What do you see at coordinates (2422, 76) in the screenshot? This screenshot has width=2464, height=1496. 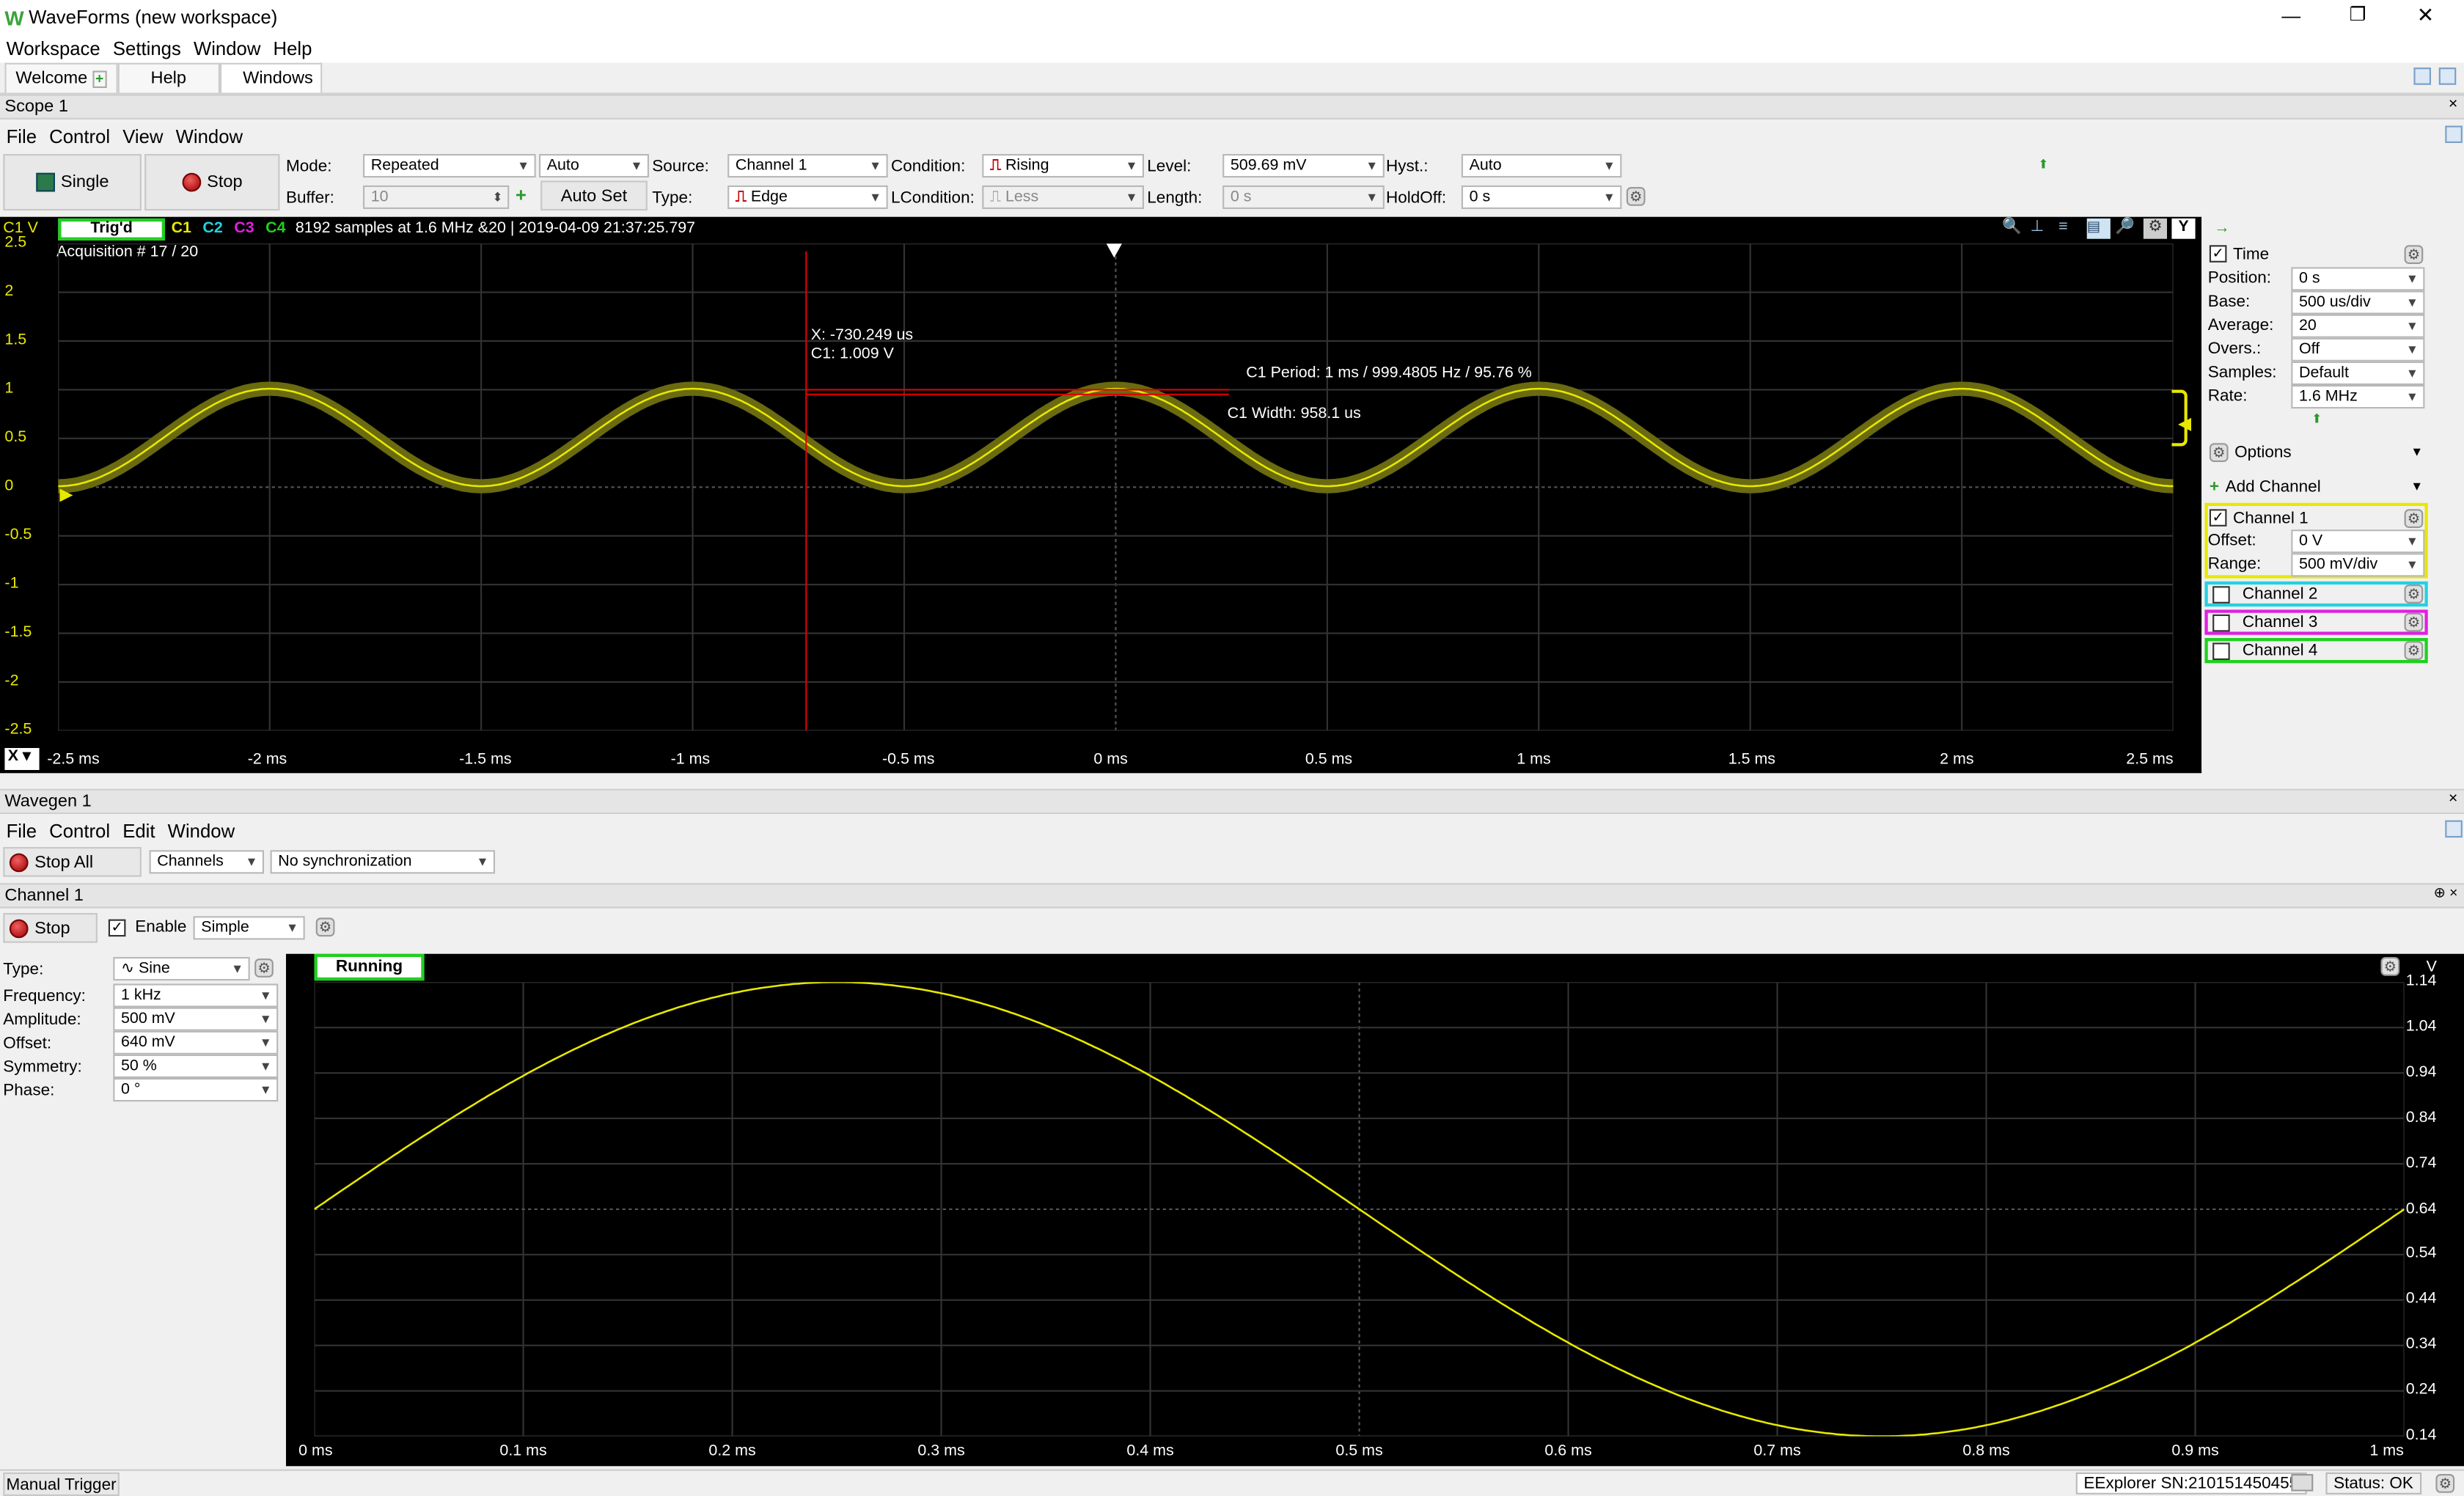 I see `tile-vertical-icon` at bounding box center [2422, 76].